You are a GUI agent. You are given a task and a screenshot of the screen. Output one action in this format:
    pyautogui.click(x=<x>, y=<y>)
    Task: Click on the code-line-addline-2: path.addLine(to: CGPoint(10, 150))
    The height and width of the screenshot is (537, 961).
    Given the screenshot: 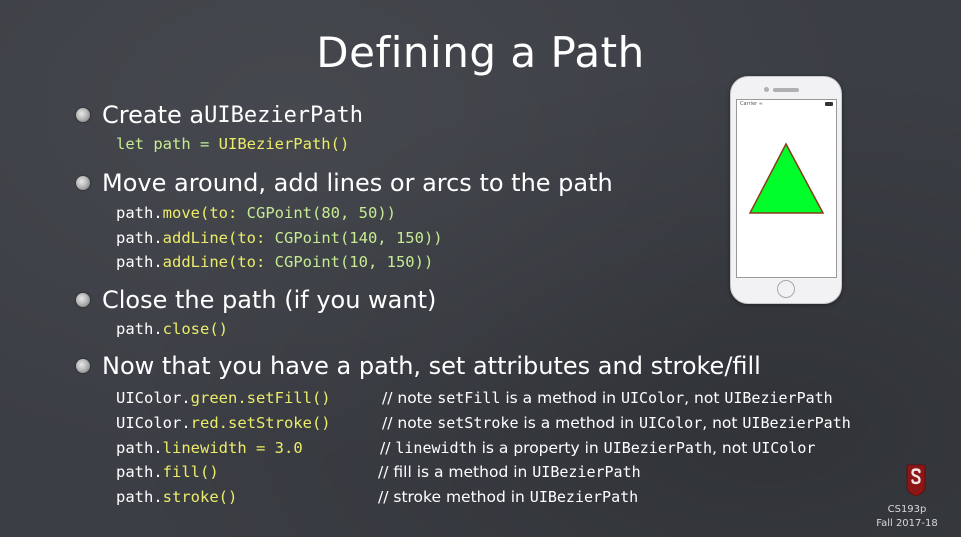 What is the action you would take?
    pyautogui.click(x=274, y=262)
    